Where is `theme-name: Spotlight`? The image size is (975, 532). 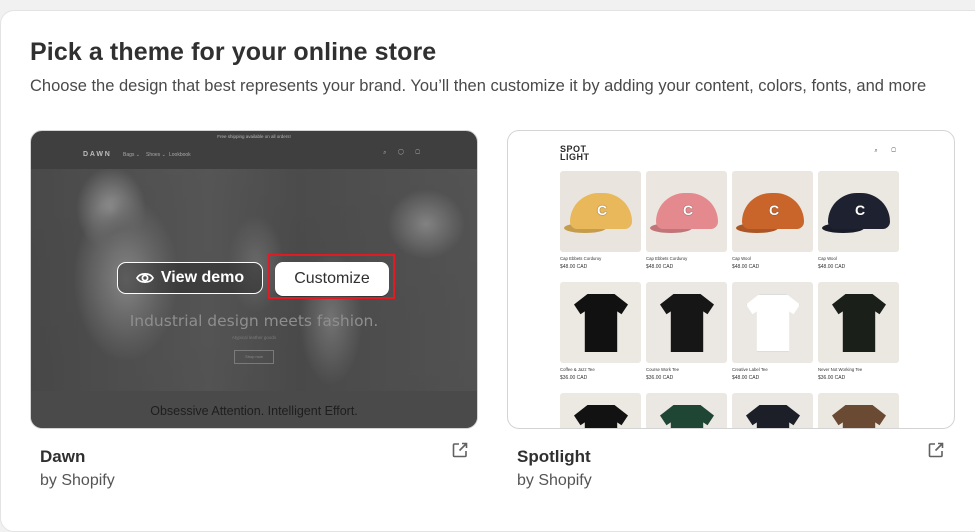
theme-name: Spotlight is located at coordinates (554, 456).